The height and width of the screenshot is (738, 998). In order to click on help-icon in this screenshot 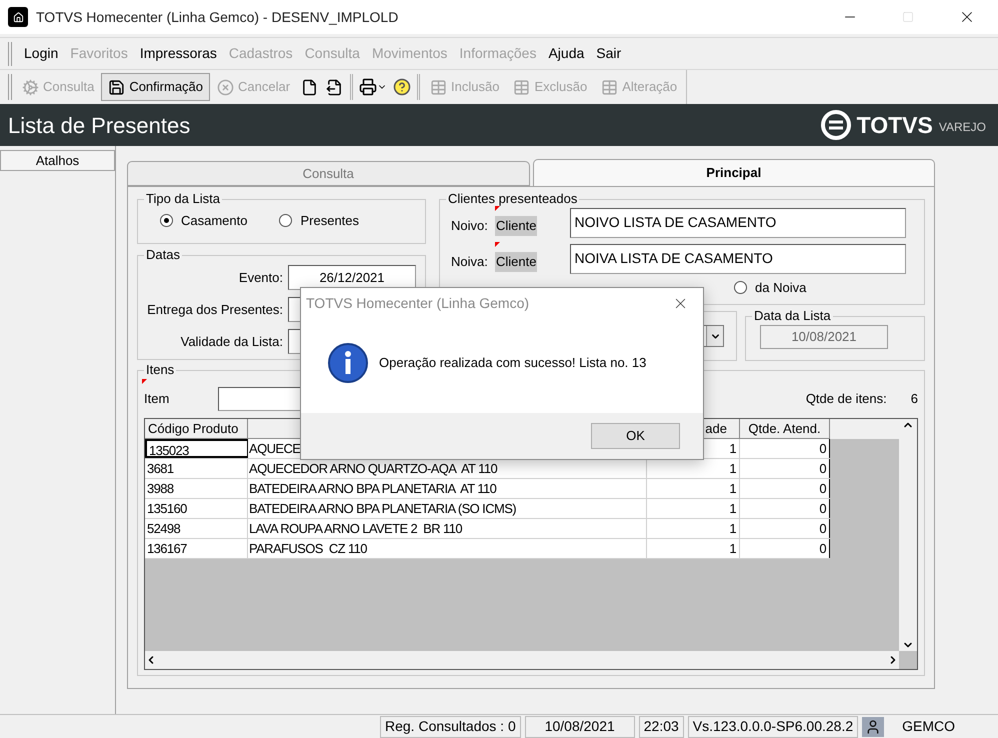, I will do `click(402, 87)`.